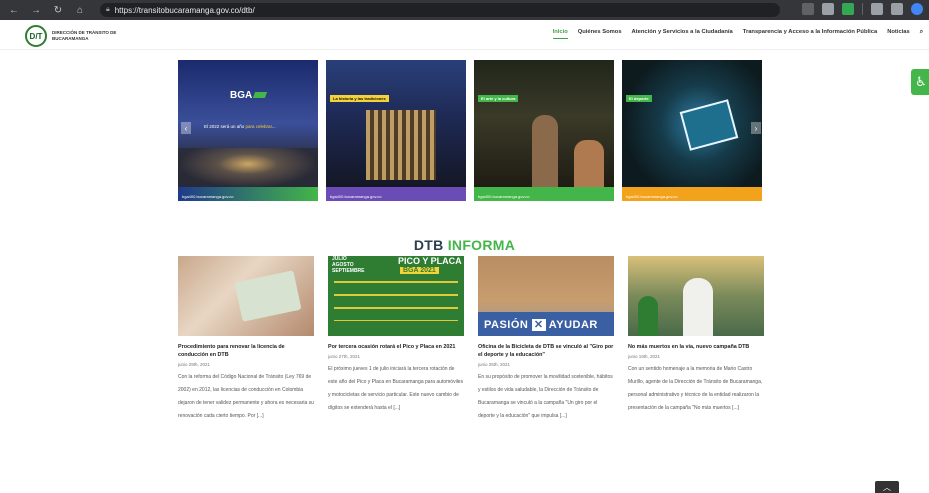 This screenshot has width=929, height=493. What do you see at coordinates (14, 10) in the screenshot?
I see `back-icon: ←` at bounding box center [14, 10].